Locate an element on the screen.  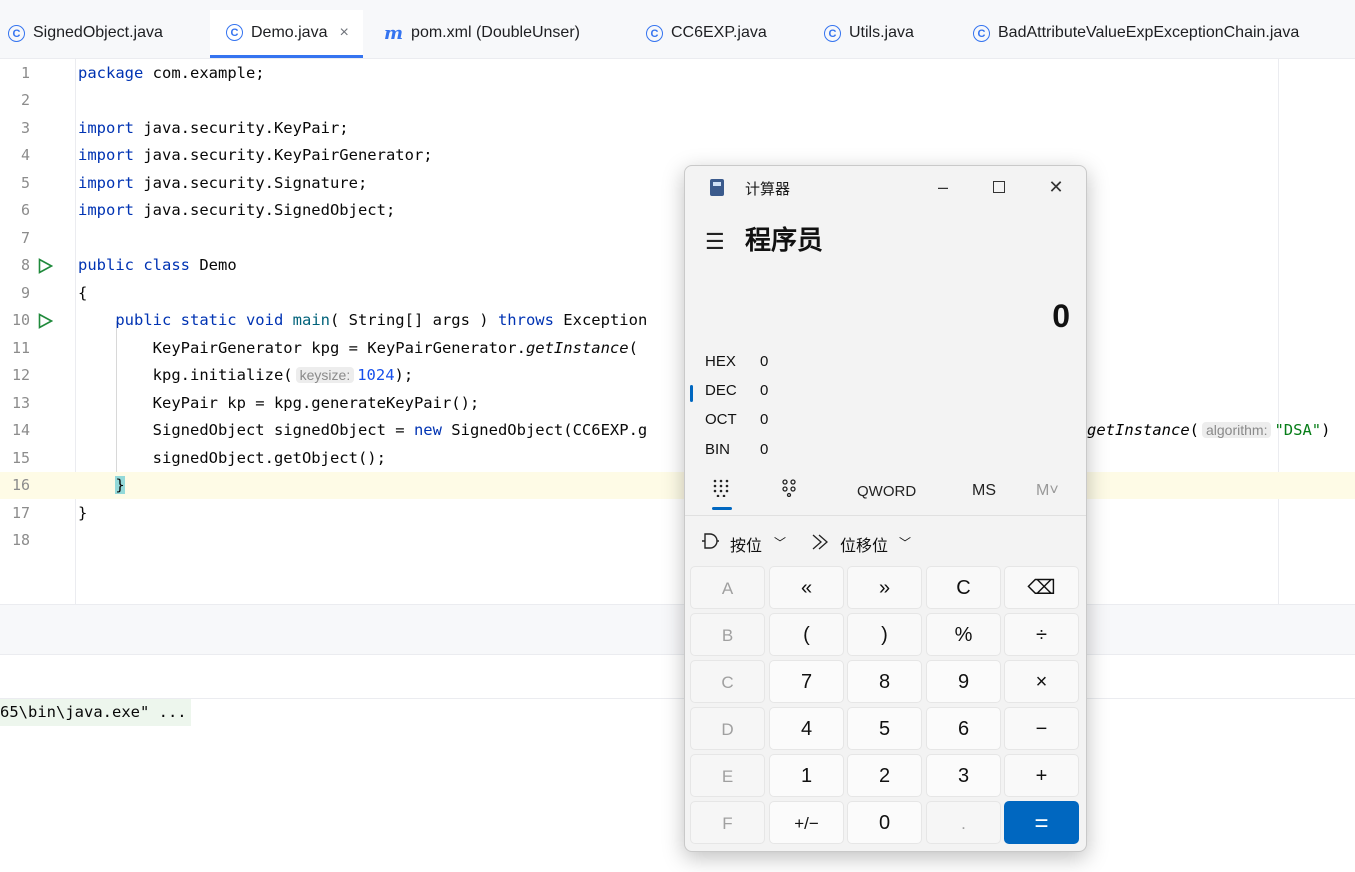
key-b: B is located at coordinates (727, 634).